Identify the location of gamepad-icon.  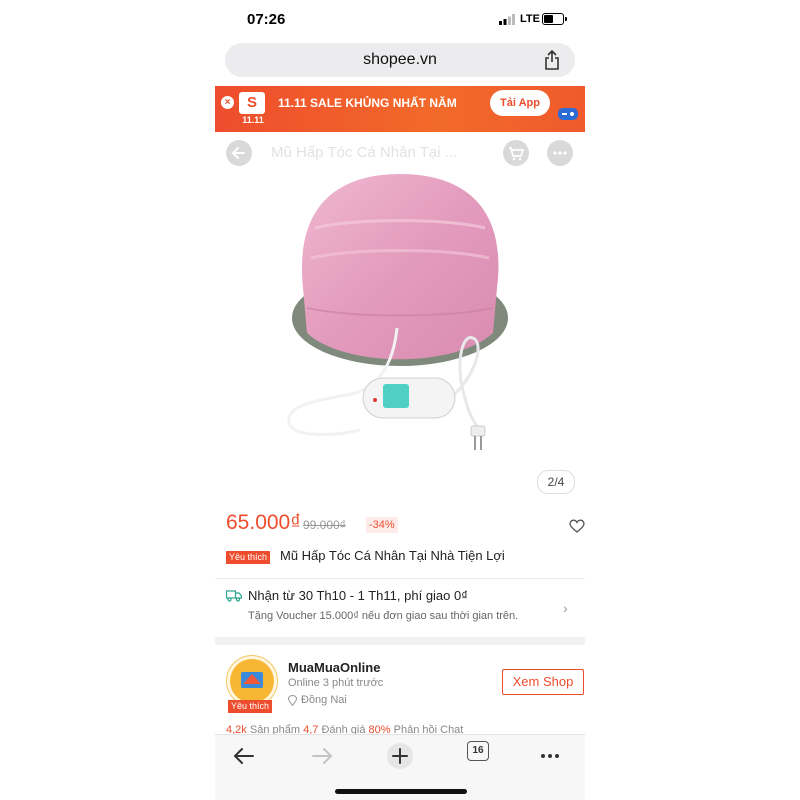
(568, 114).